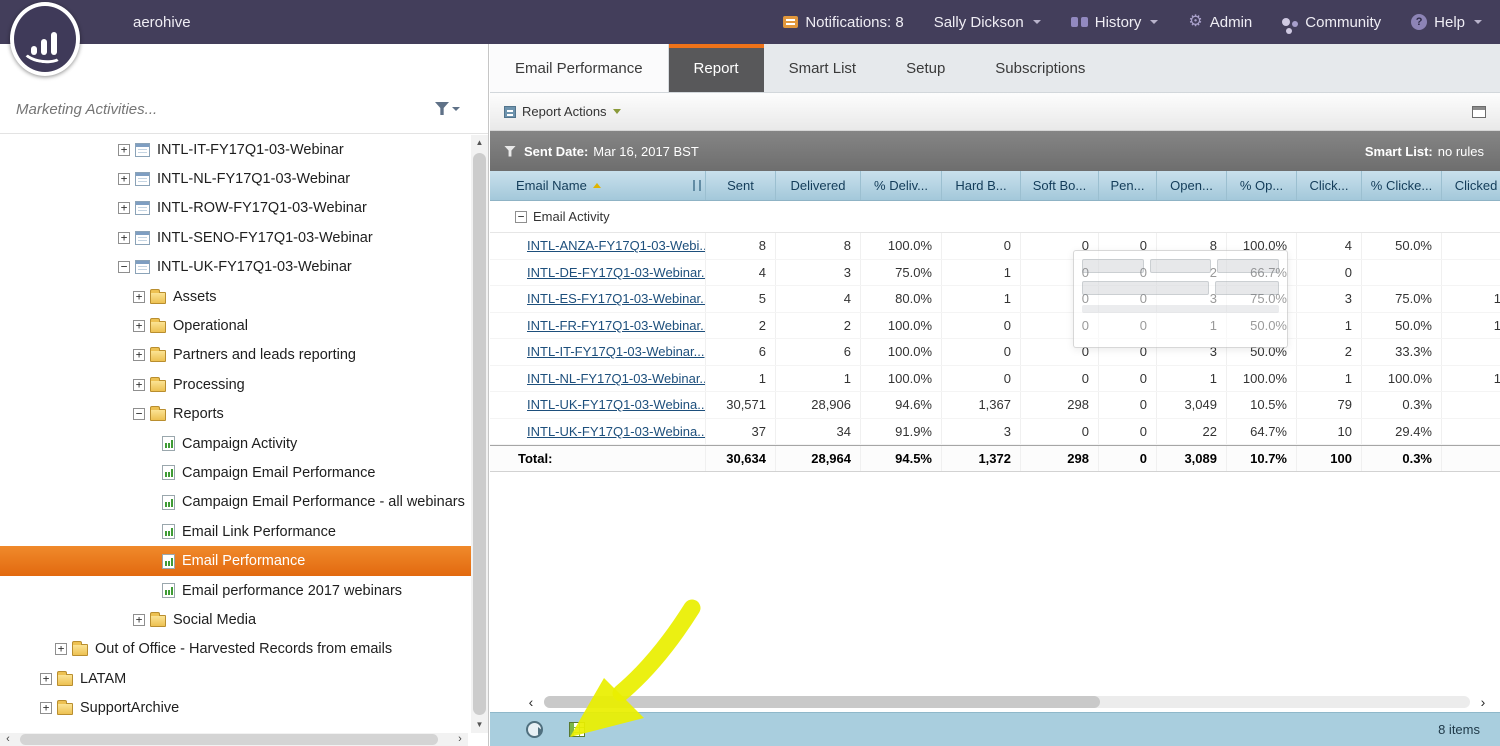 This screenshot has height=746, width=1500. What do you see at coordinates (1329, 352) in the screenshot?
I see `metric-cell: 2` at bounding box center [1329, 352].